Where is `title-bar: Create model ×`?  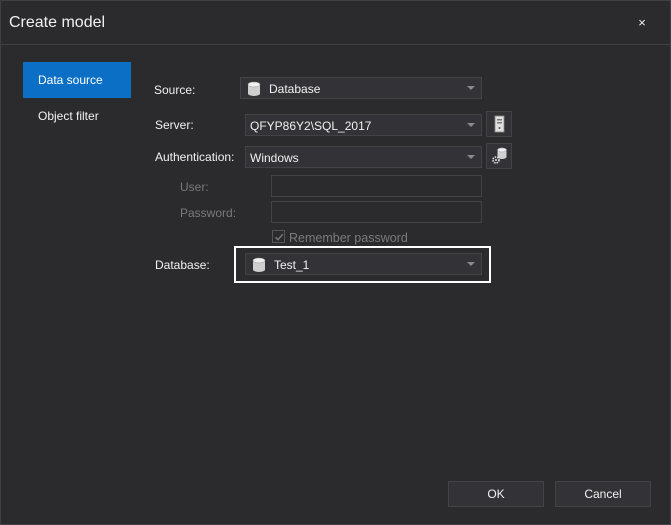 title-bar: Create model × is located at coordinates (335, 23).